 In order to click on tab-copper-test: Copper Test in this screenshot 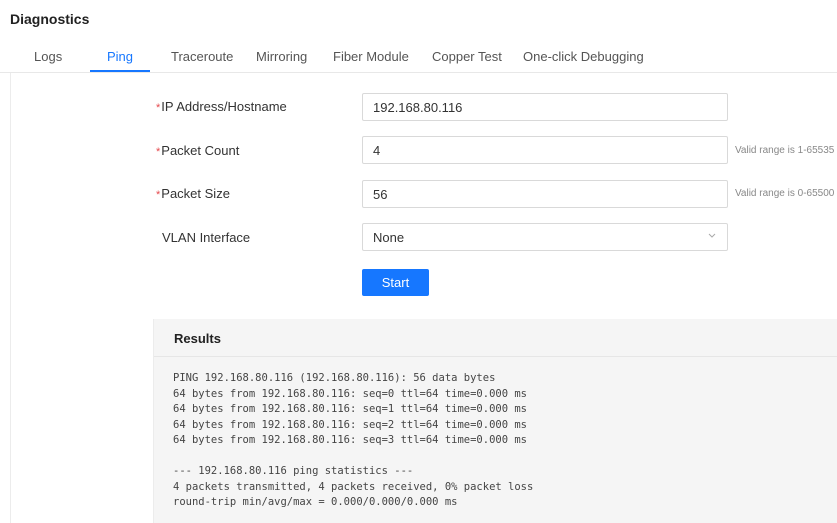, I will do `click(467, 56)`.